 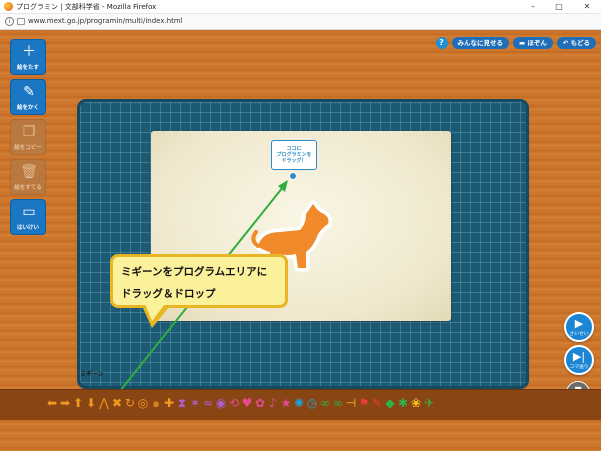 I want to click on background-label: はいけい, so click(x=27, y=228).